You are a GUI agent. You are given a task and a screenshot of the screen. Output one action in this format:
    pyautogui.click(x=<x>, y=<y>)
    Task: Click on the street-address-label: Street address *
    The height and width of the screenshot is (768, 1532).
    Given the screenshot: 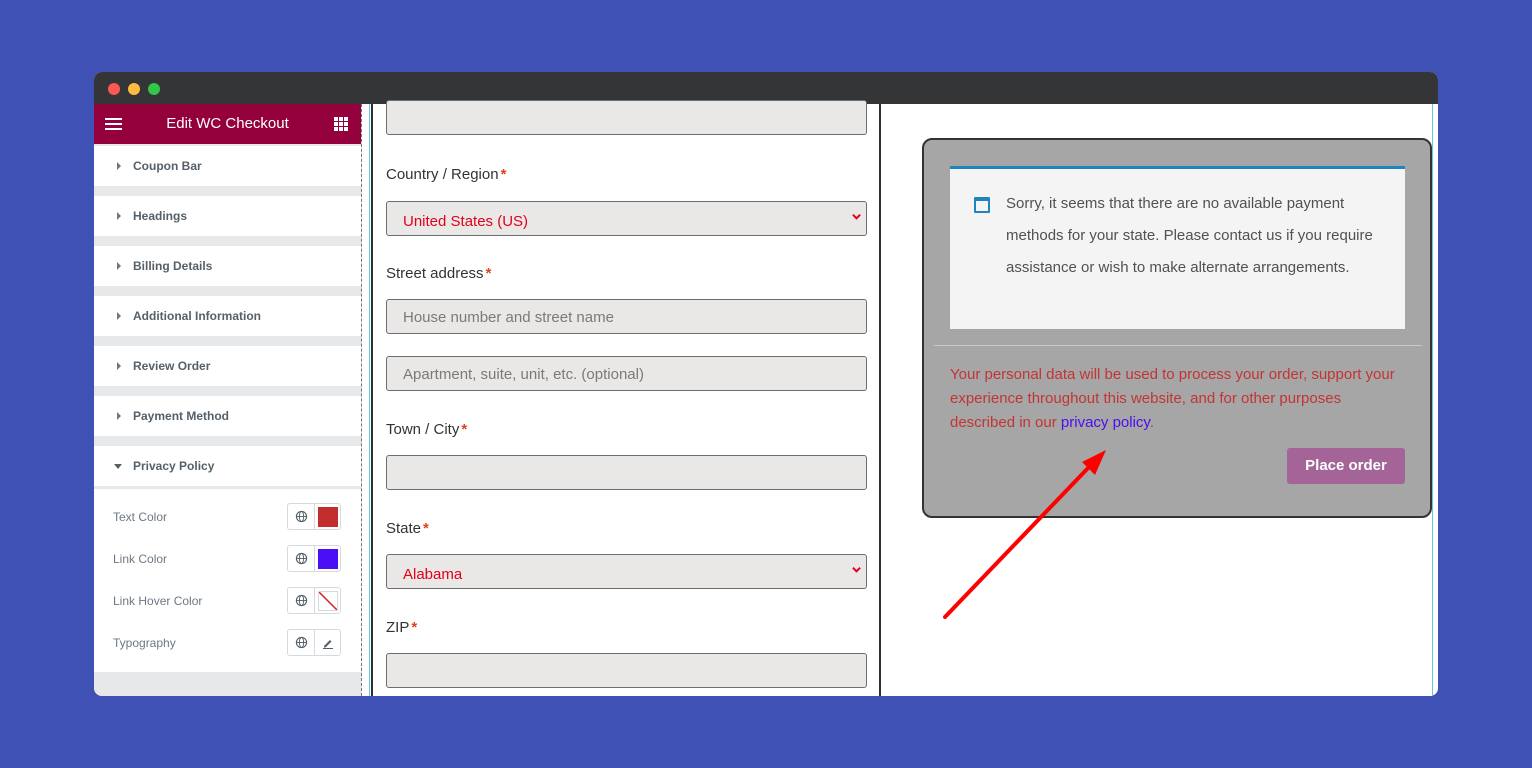 What is the action you would take?
    pyautogui.click(x=438, y=273)
    